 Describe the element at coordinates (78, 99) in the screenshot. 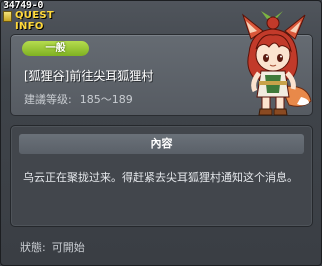

I see `recommended-level: 建議等级: 185〜189` at that location.